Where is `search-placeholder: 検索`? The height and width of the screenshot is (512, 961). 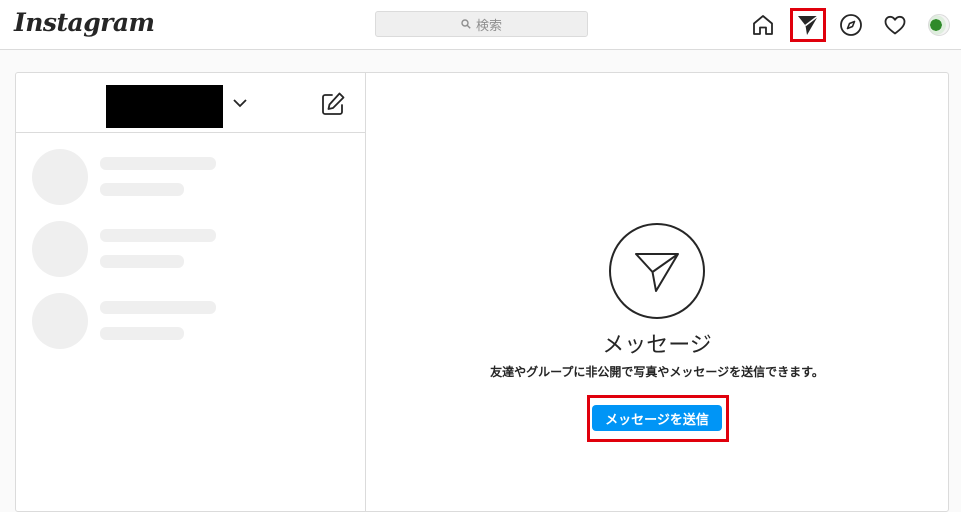
search-placeholder: 検索 is located at coordinates (488, 26).